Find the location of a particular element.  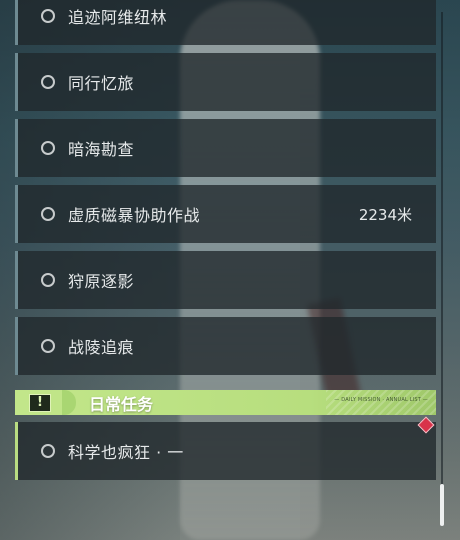

quest-label: 暗海勘查 is located at coordinates (101, 149).